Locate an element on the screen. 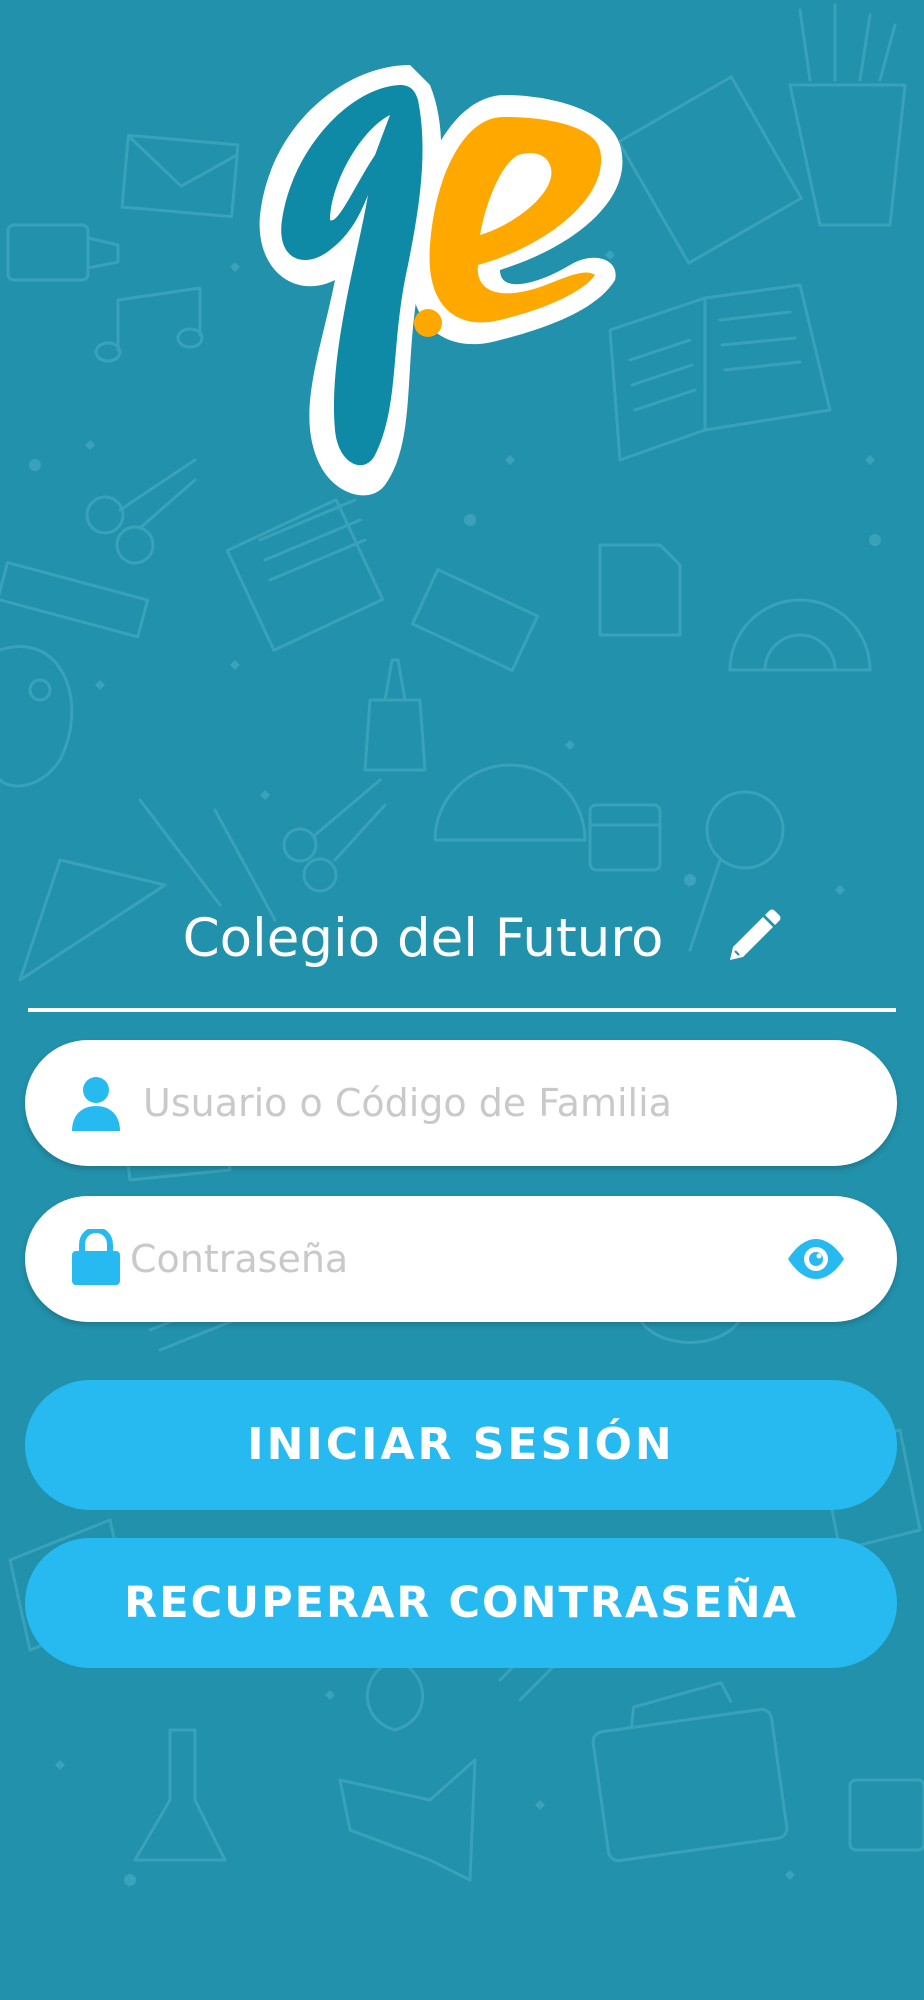 Image resolution: width=924 pixels, height=2000 pixels. recover-password-button: RECUPERAR CONTRASEÑA is located at coordinates (461, 1603).